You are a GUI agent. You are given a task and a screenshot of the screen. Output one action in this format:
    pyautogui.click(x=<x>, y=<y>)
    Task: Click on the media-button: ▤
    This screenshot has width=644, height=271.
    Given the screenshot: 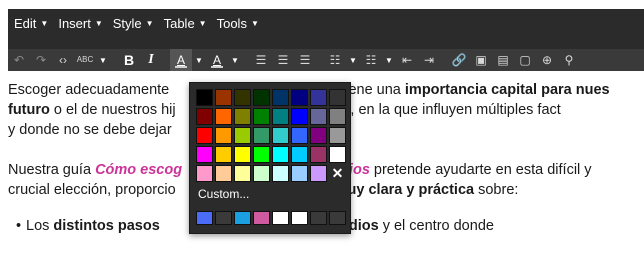 What is the action you would take?
    pyautogui.click(x=503, y=60)
    